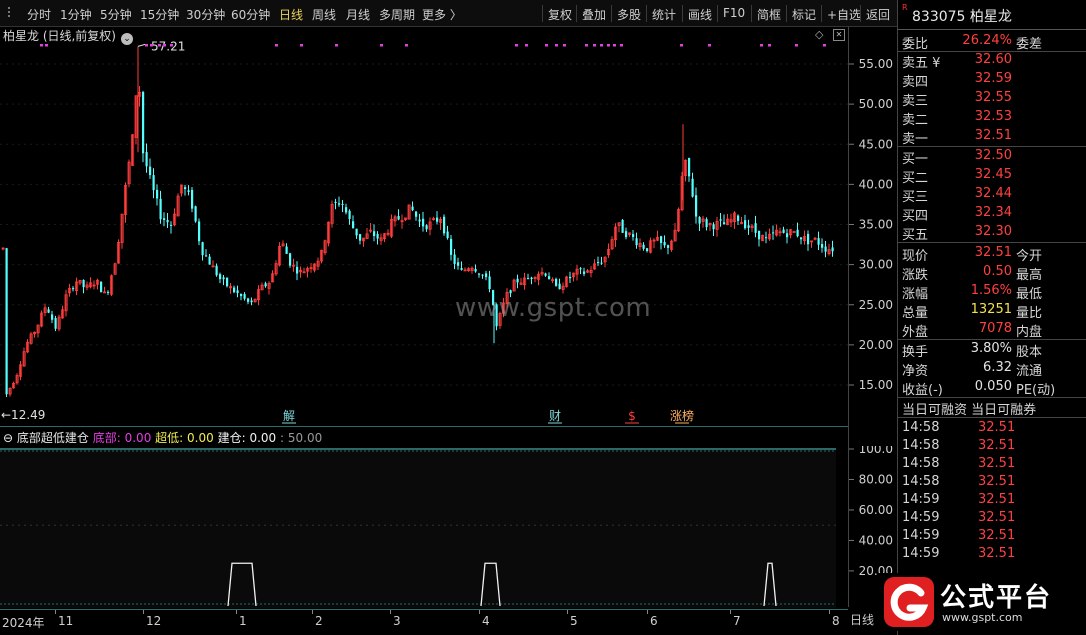 The image size is (1086, 635). I want to click on period-tab-7: 周线, so click(324, 14).